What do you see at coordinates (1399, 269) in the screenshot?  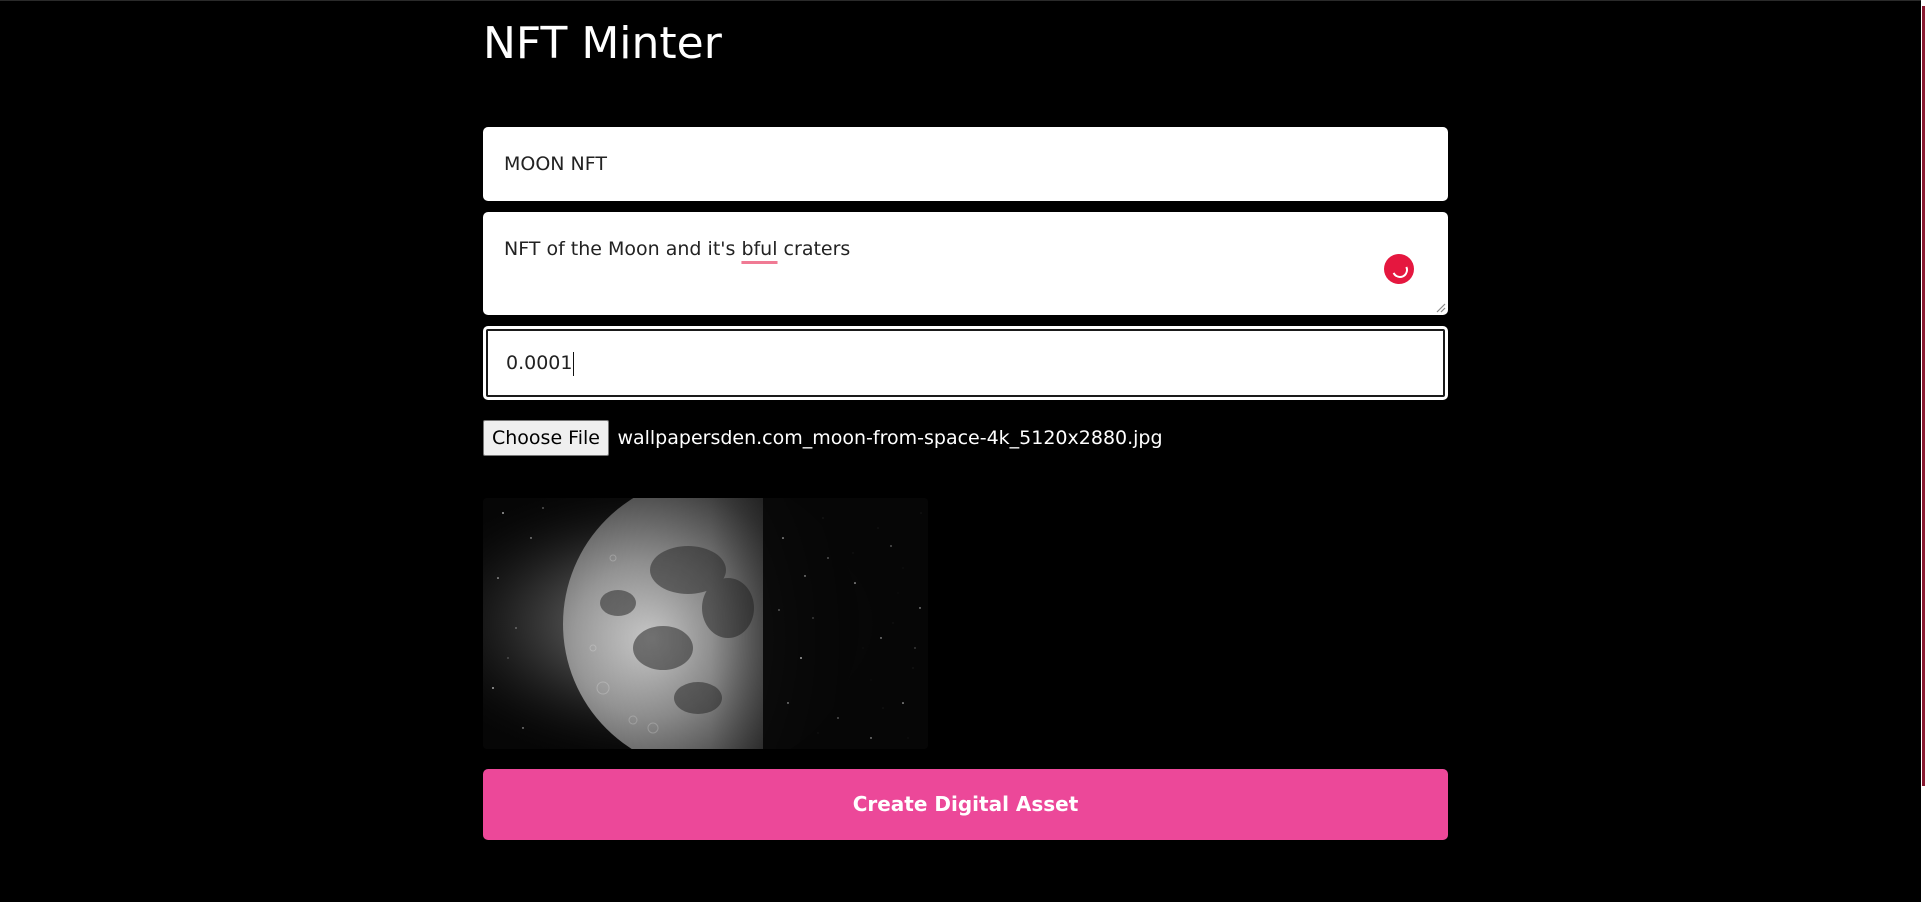 I see `grammar-checker-icon` at bounding box center [1399, 269].